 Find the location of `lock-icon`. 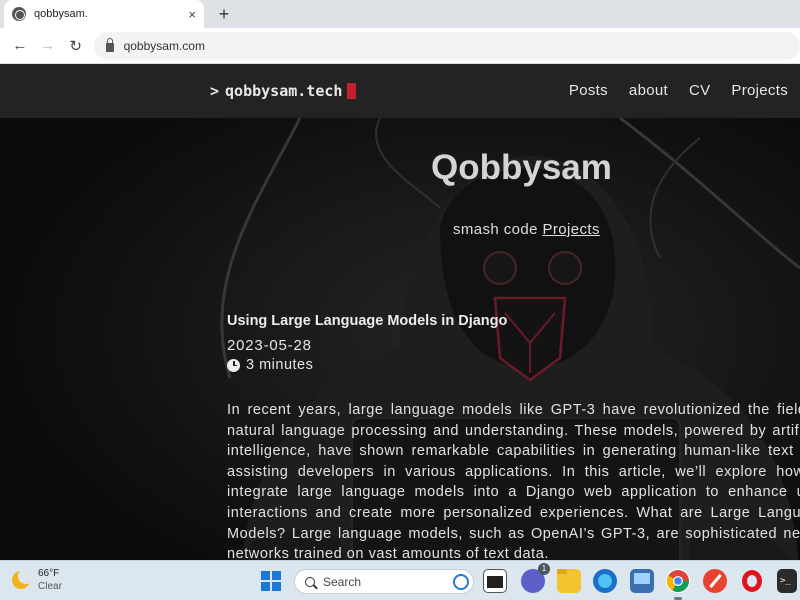

lock-icon is located at coordinates (109, 44).